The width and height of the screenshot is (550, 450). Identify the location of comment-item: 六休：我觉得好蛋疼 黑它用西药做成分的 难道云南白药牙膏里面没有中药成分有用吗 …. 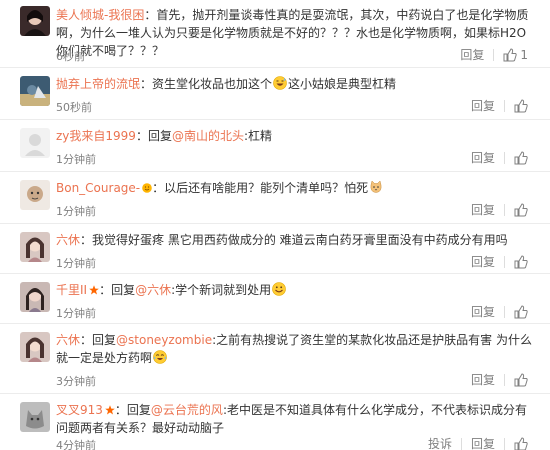
(275, 249).